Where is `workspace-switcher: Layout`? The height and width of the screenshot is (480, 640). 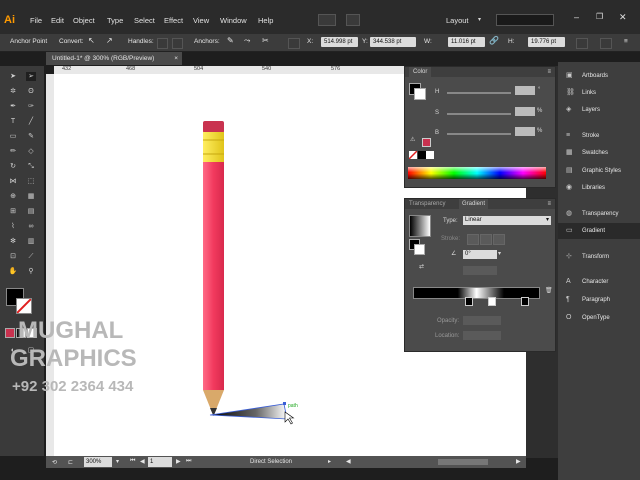 workspace-switcher: Layout is located at coordinates (457, 20).